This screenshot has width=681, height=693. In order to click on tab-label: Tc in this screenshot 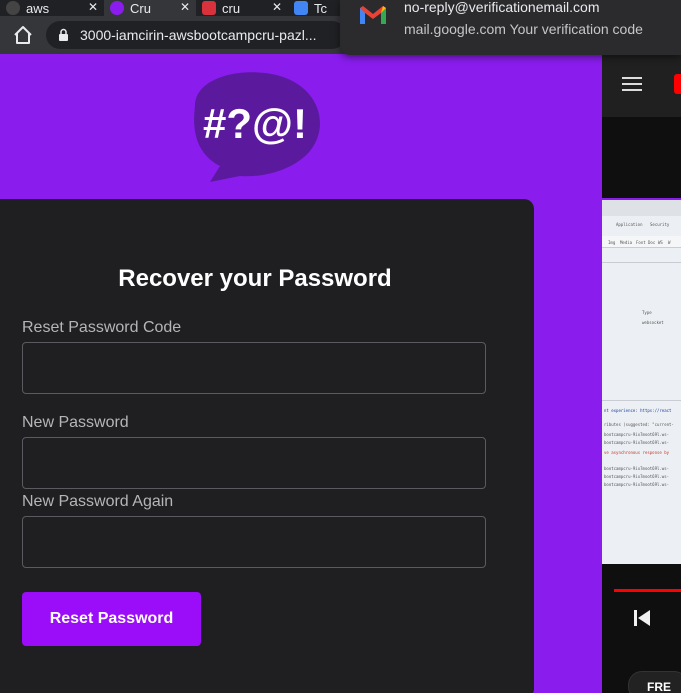, I will do `click(320, 8)`.